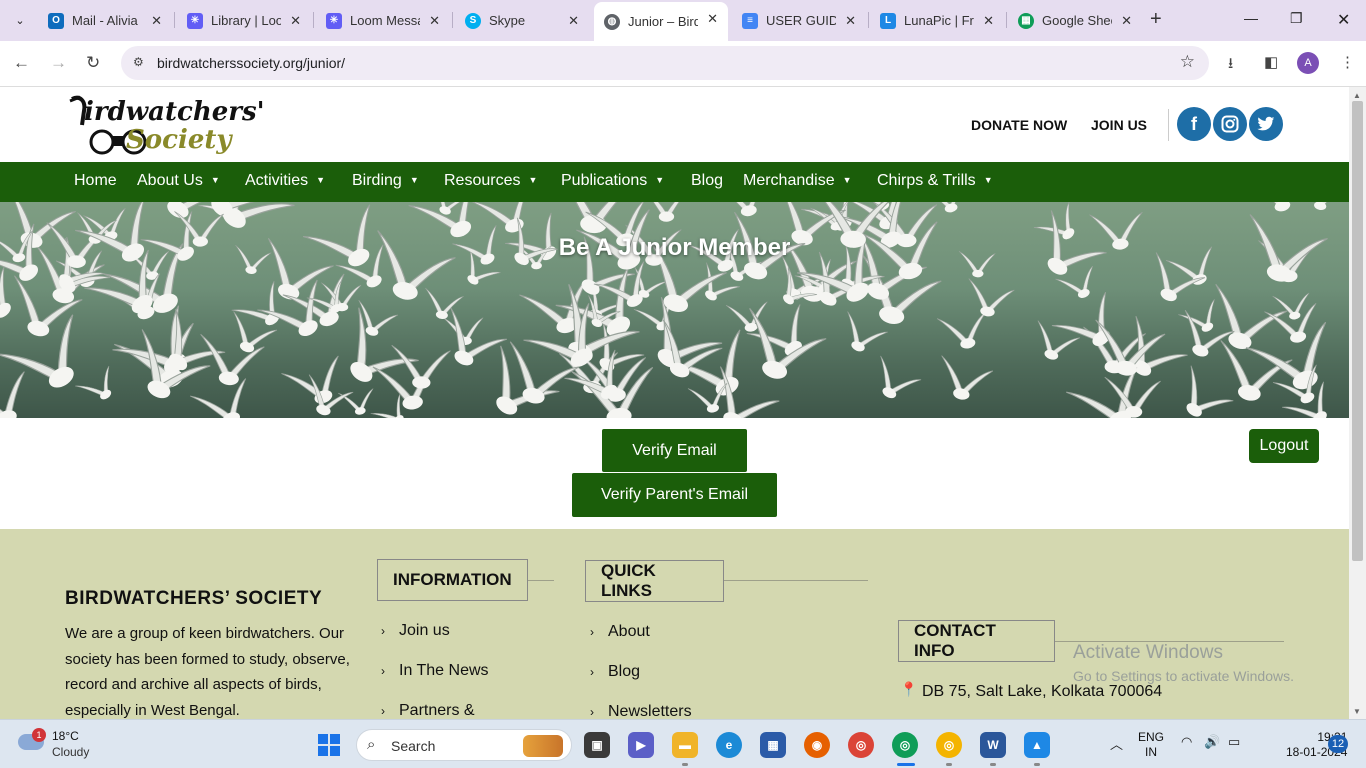  I want to click on notification-badge: 12, so click(1338, 744).